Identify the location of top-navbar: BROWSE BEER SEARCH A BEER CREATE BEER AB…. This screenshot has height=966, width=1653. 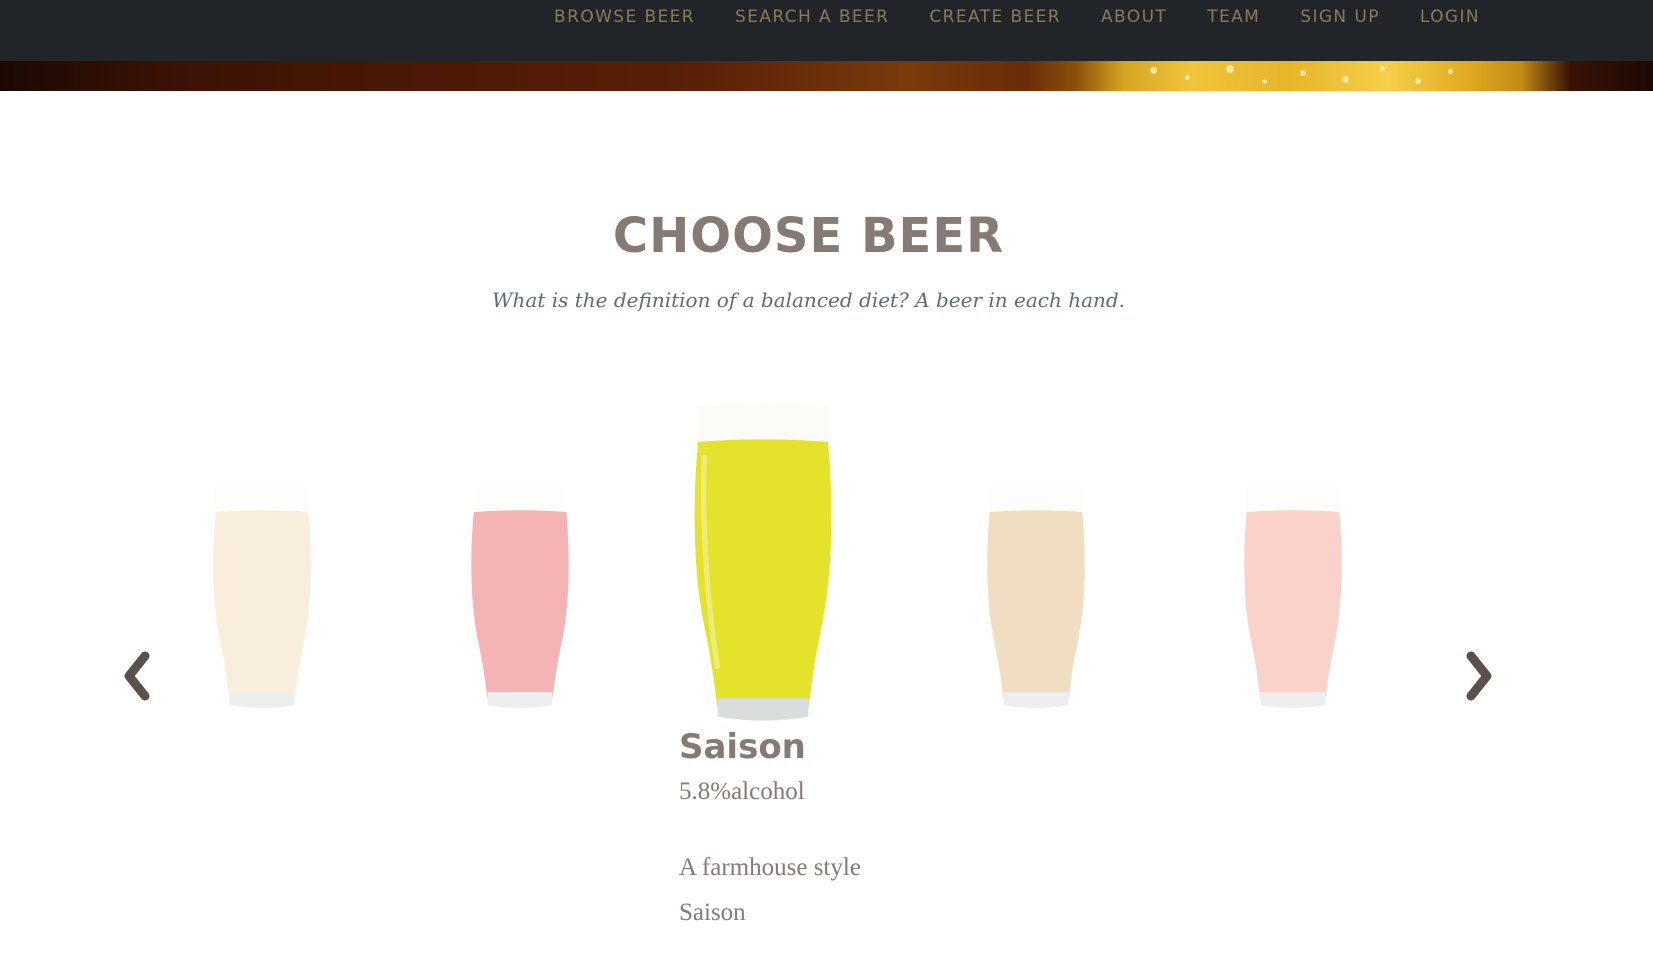
(826, 30).